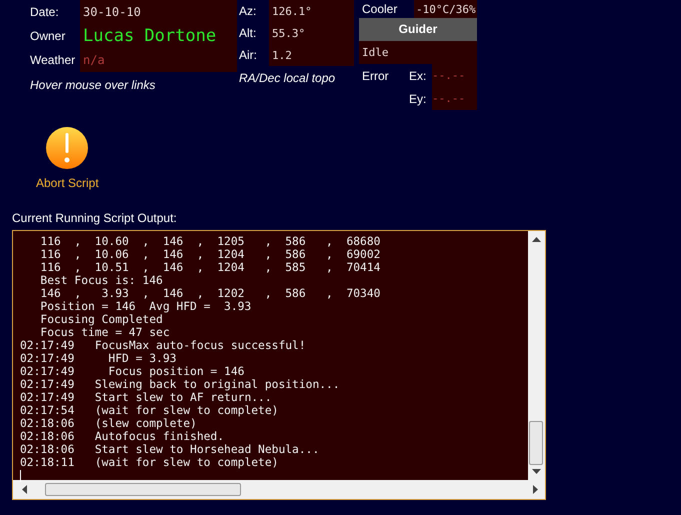 This screenshot has height=515, width=681. Describe the element at coordinates (311, 55) in the screenshot. I see `field-value: 1.2` at that location.